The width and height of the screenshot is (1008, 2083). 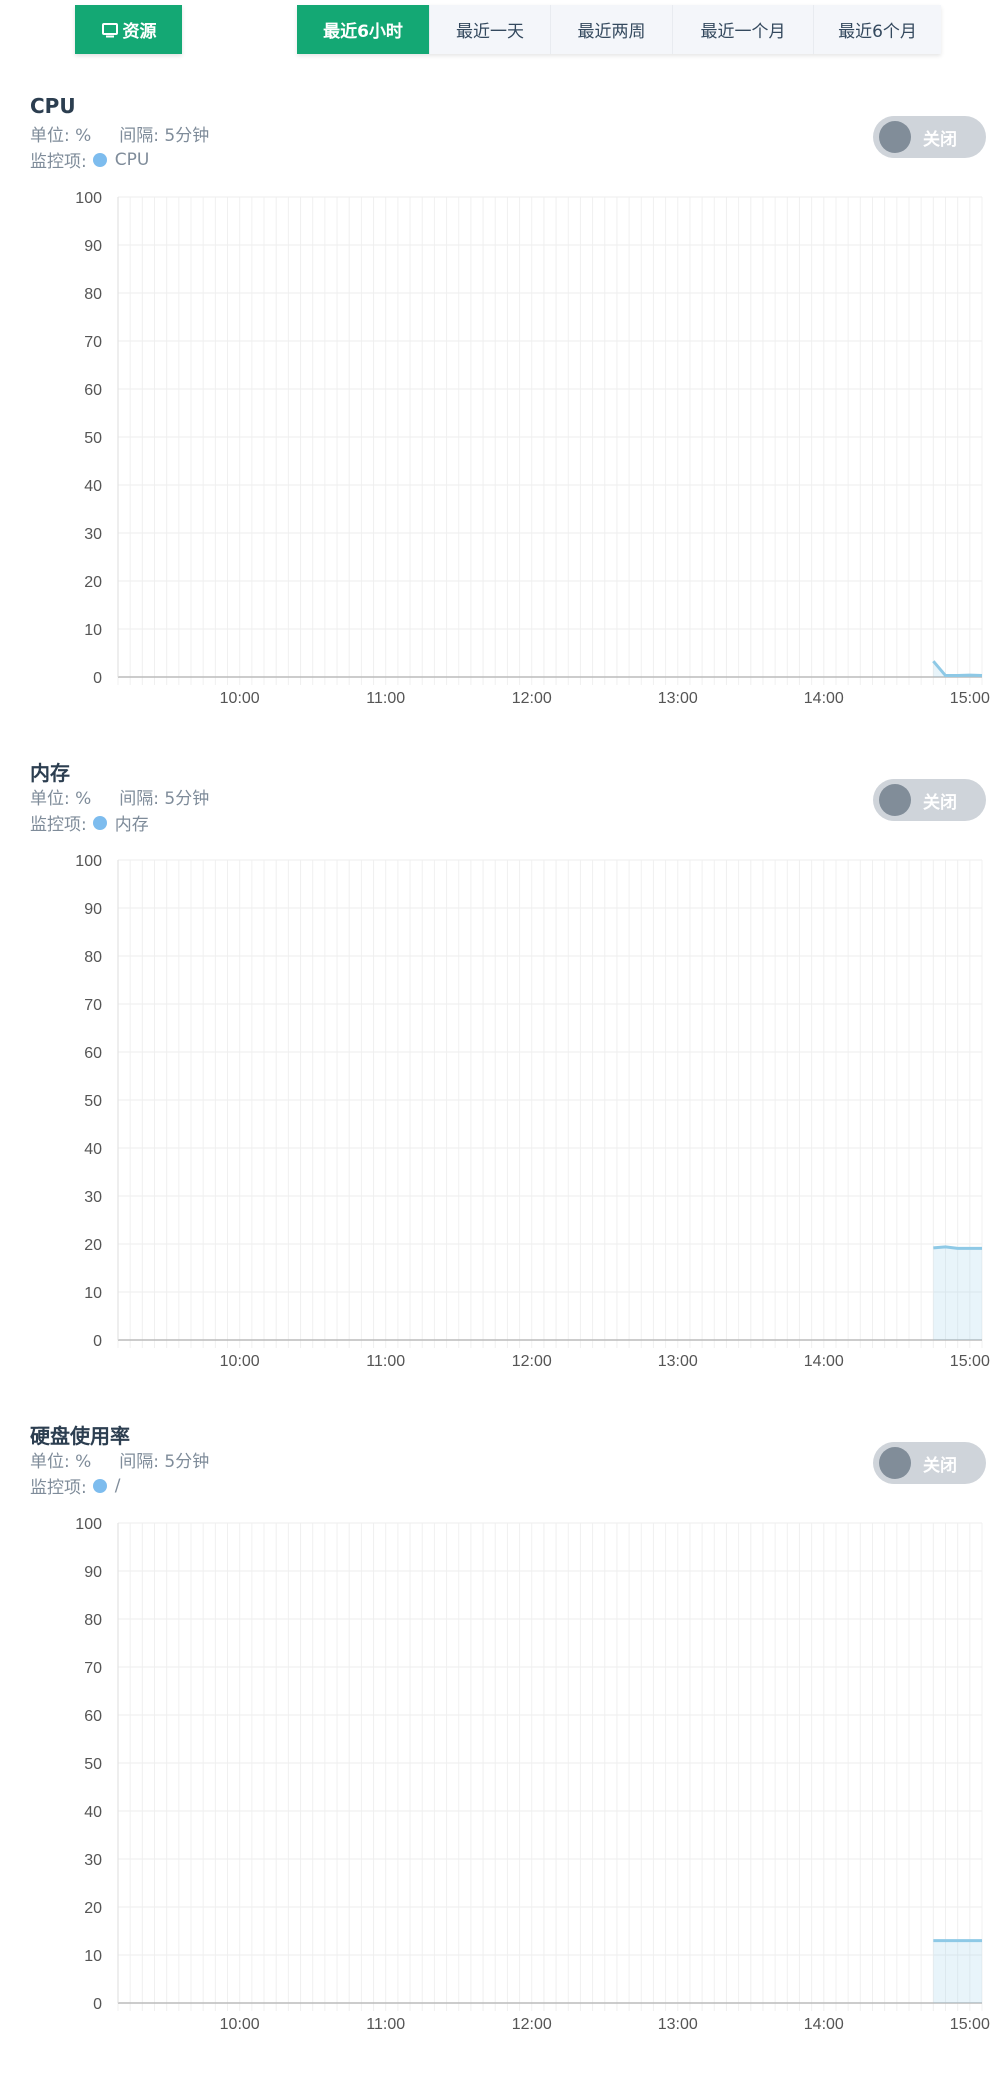 What do you see at coordinates (957, 1247) in the screenshot?
I see `series-line` at bounding box center [957, 1247].